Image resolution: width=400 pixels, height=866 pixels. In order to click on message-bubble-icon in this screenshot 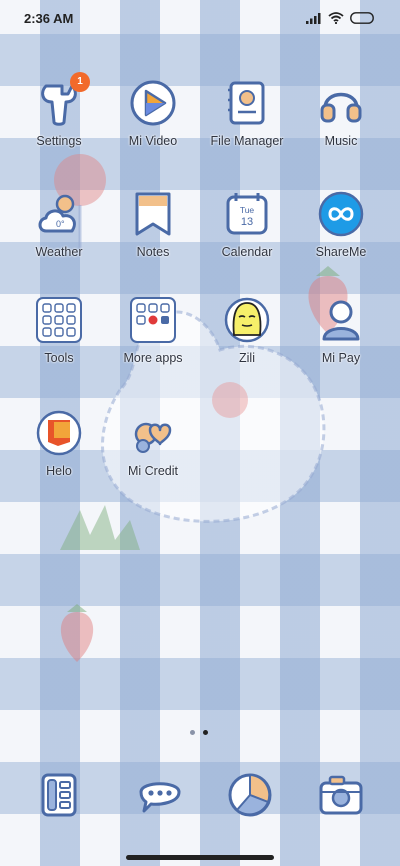, I will do `click(160, 797)`.